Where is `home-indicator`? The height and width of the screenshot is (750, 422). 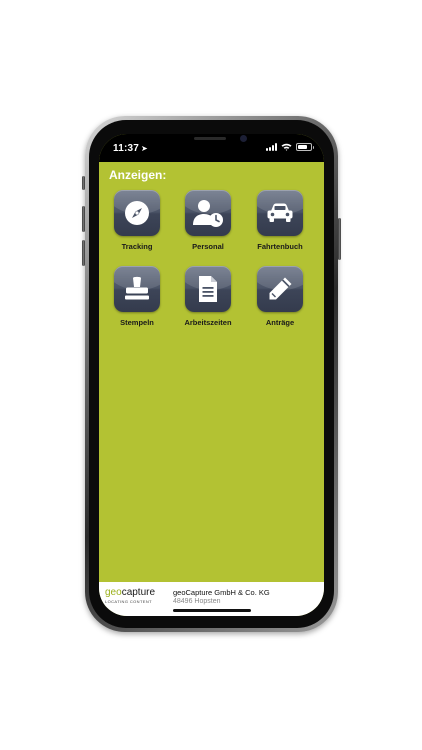
home-indicator is located at coordinates (211, 610).